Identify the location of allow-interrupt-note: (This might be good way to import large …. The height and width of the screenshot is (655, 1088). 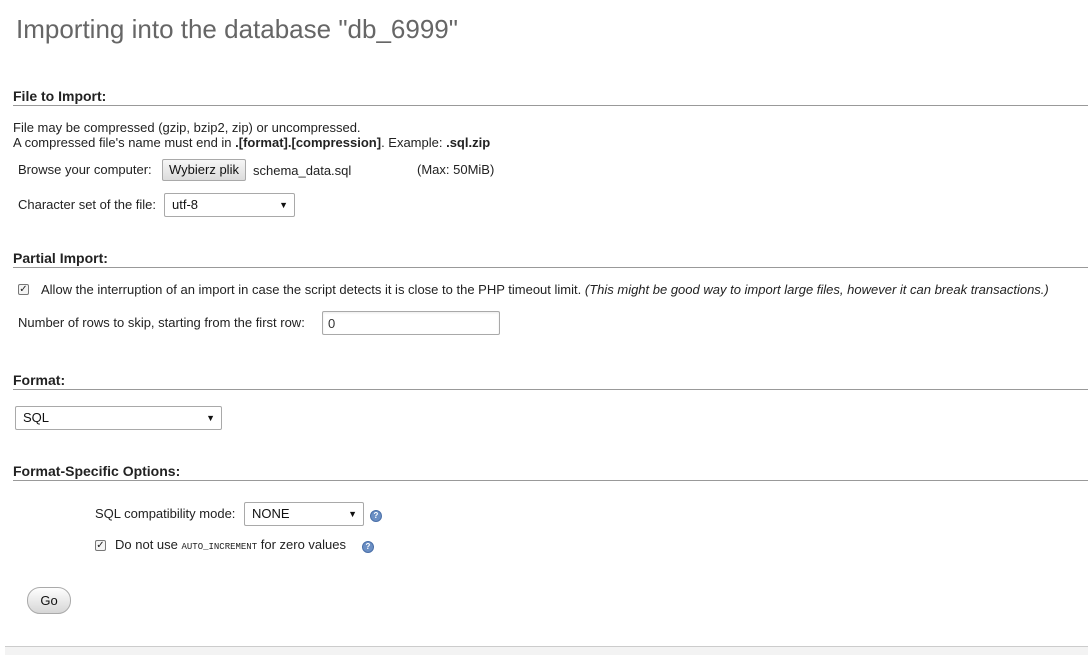
(816, 289).